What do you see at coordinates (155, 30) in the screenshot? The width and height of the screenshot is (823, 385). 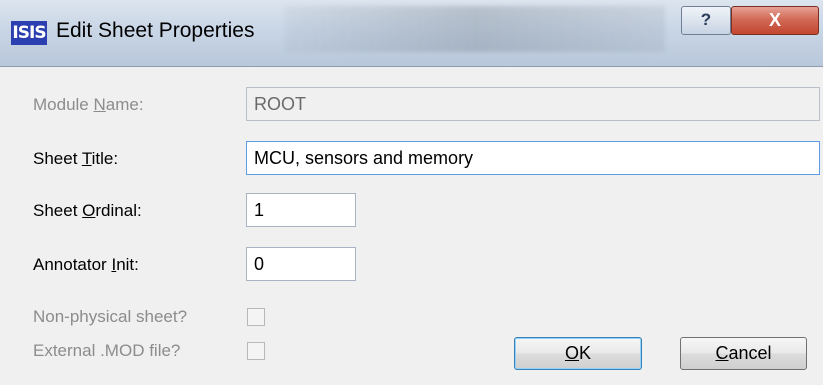 I see `window-title: Edit Sheet Properties` at bounding box center [155, 30].